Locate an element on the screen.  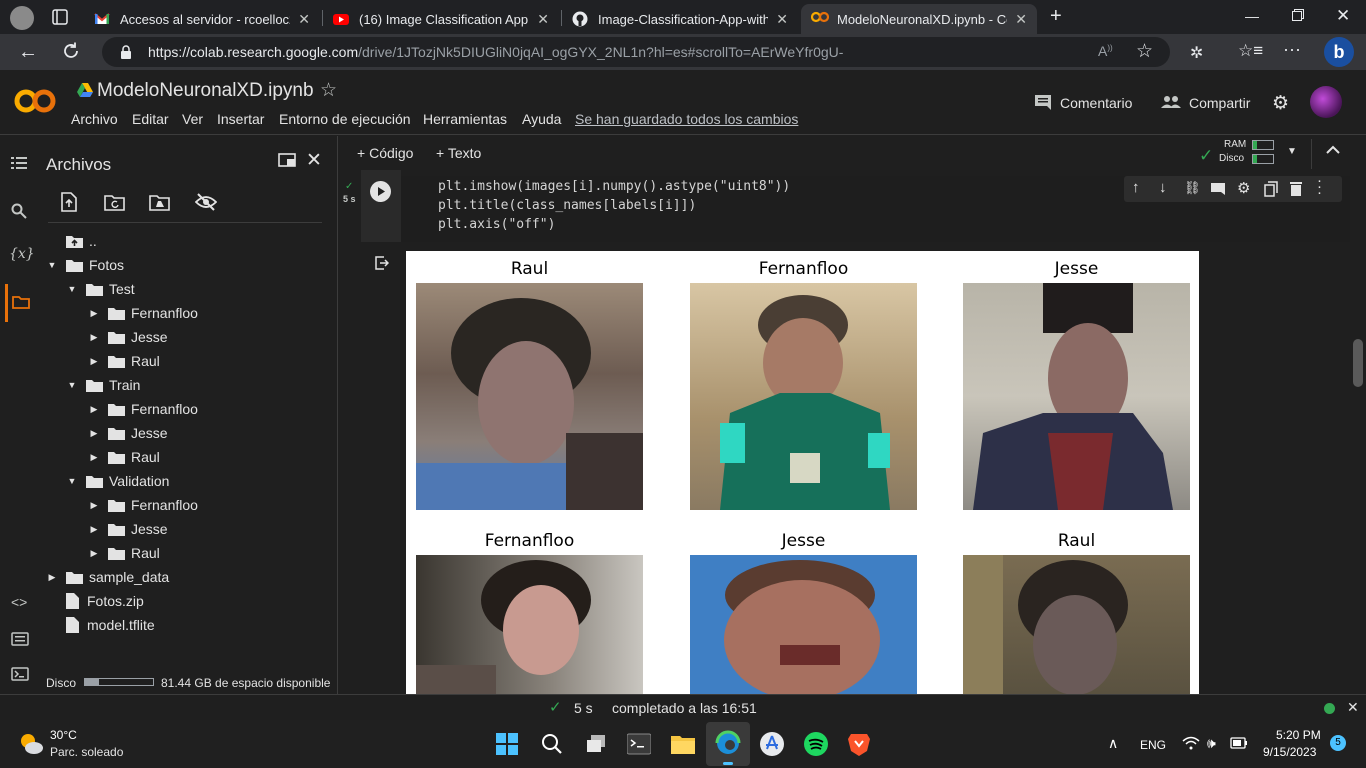
read-aloud-icon: A)) is located at coordinates (1105, 51).